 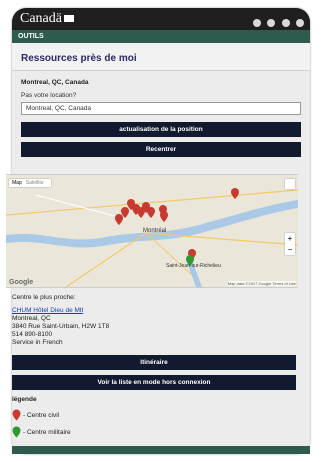 I want to click on legend-civil: - Centre civil, so click(x=41, y=415).